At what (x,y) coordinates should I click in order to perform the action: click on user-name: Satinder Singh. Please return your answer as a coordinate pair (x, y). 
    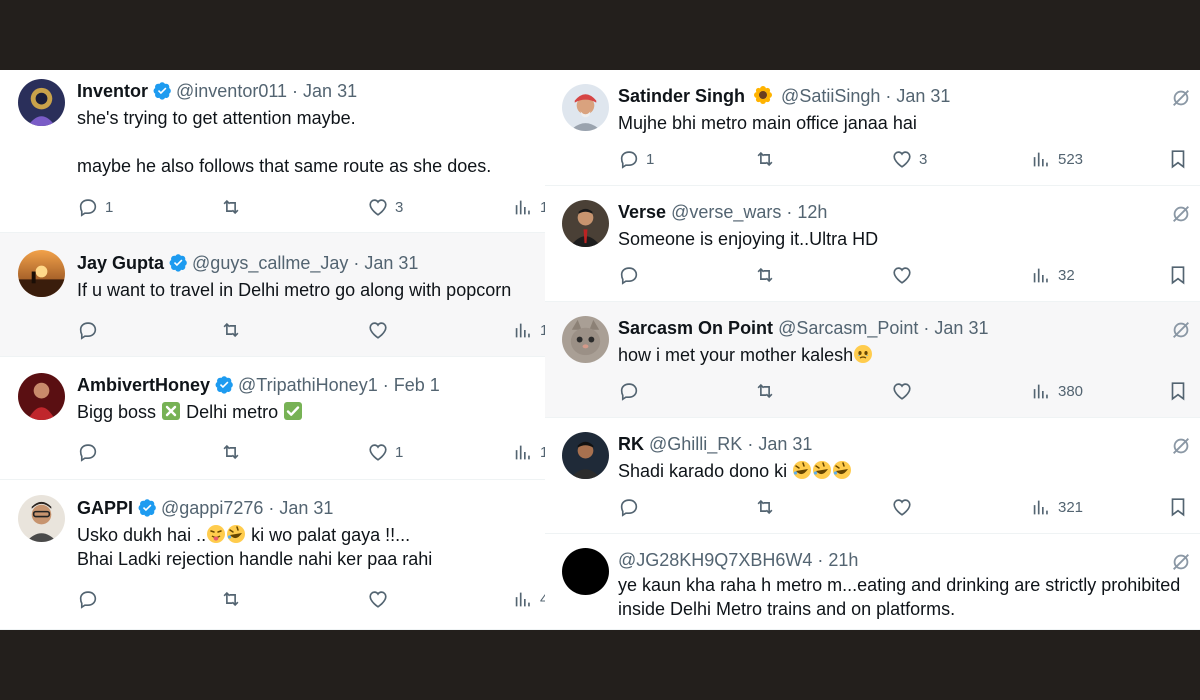
    Looking at the image, I should click on (681, 96).